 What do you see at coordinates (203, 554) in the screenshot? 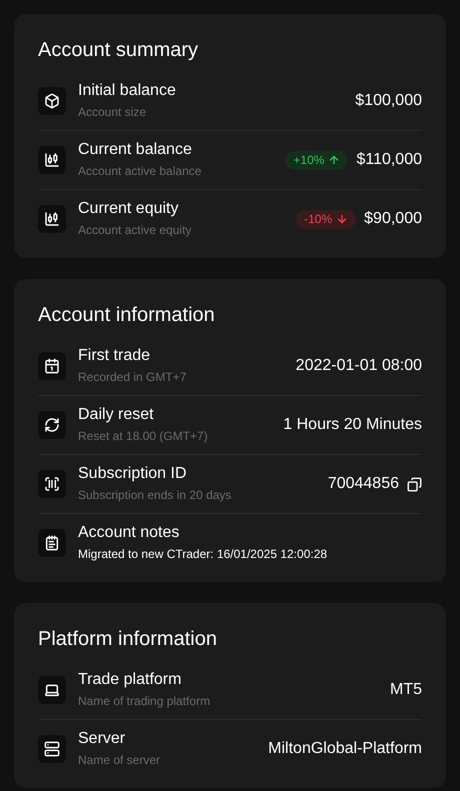
I see `note-text: Migrated to new CTrader: 16/01/2025 12:00:28` at bounding box center [203, 554].